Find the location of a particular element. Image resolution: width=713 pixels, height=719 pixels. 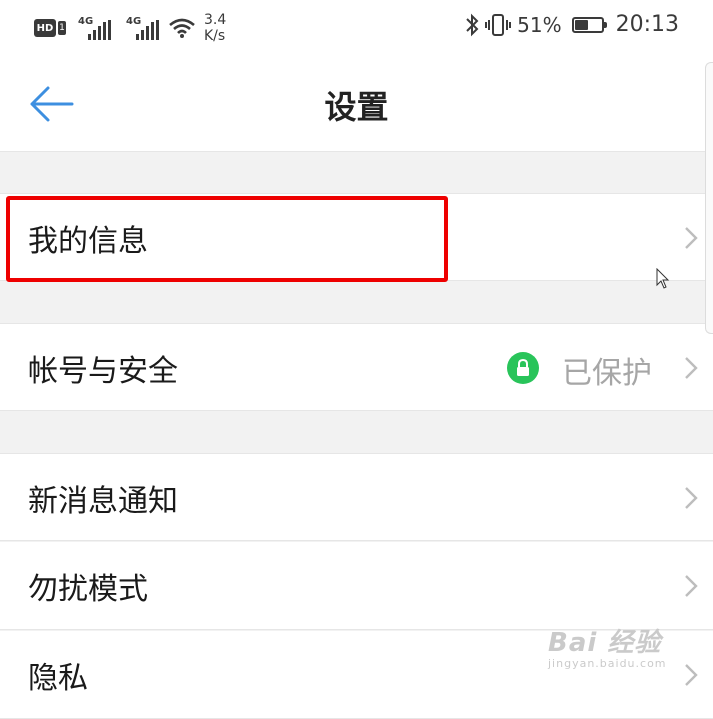

settings-item-label: 新消息通知 is located at coordinates (103, 501).